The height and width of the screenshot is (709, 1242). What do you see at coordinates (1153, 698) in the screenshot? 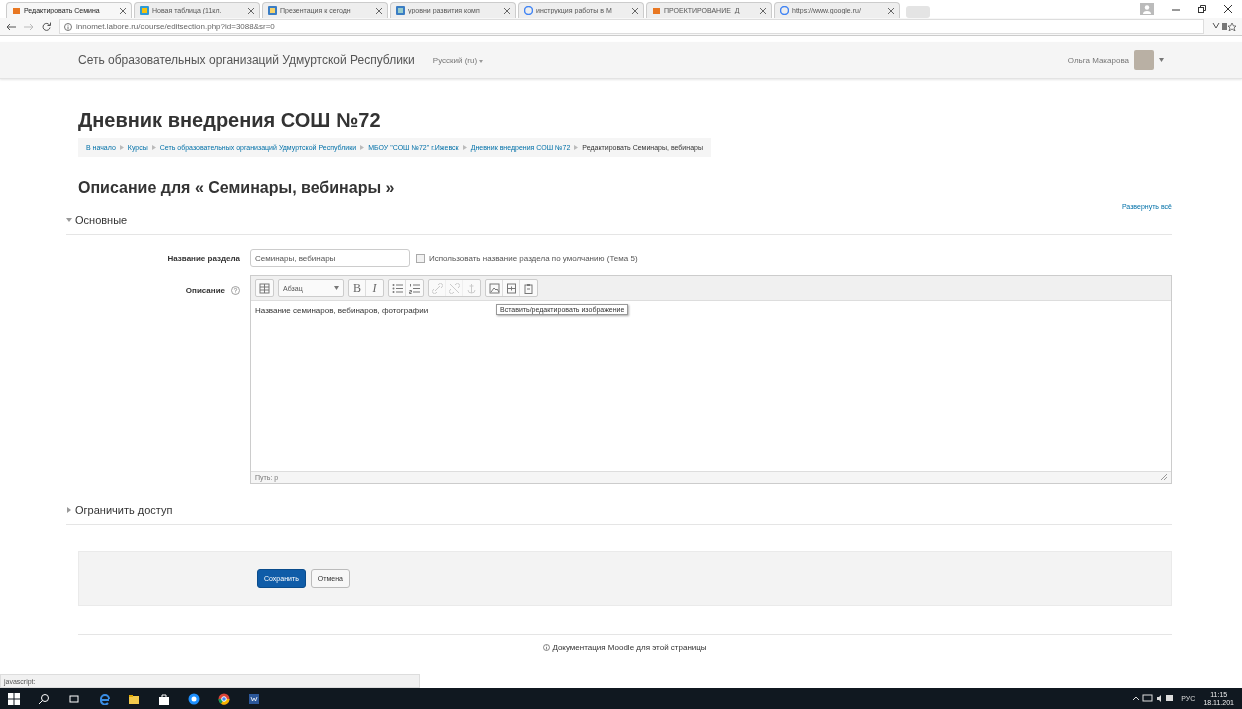
I see `tray-icons` at bounding box center [1153, 698].